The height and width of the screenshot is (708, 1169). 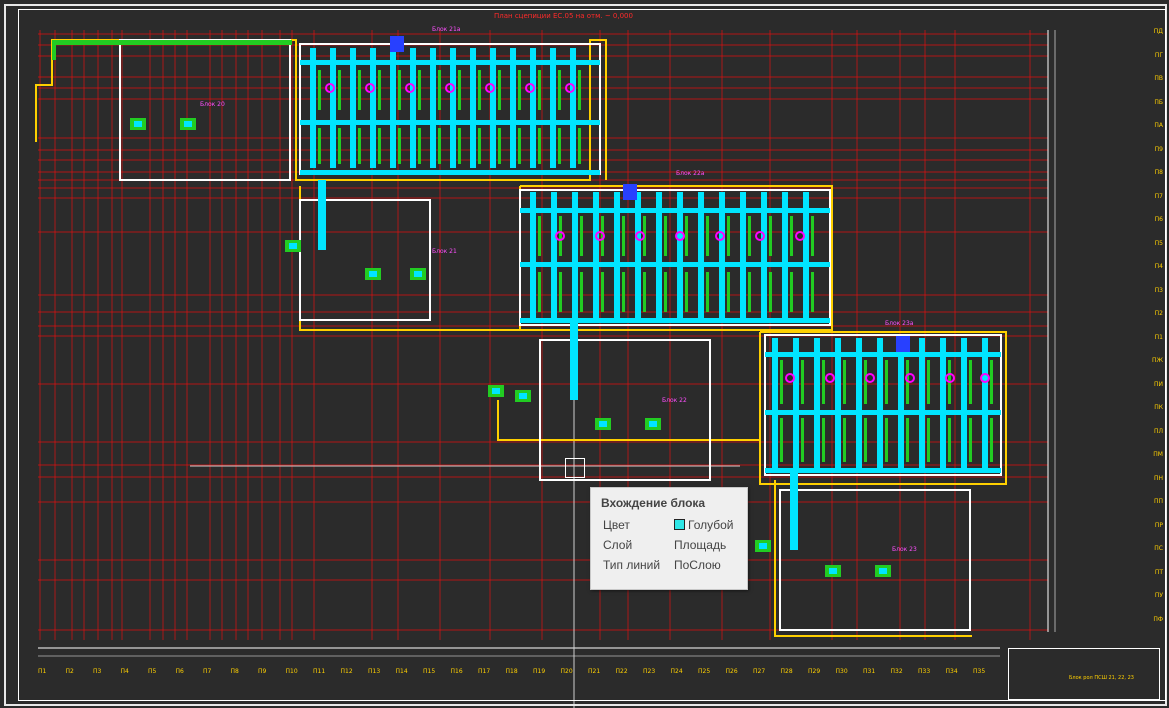 I want to click on column-axis-label: П34, so click(x=951, y=671).